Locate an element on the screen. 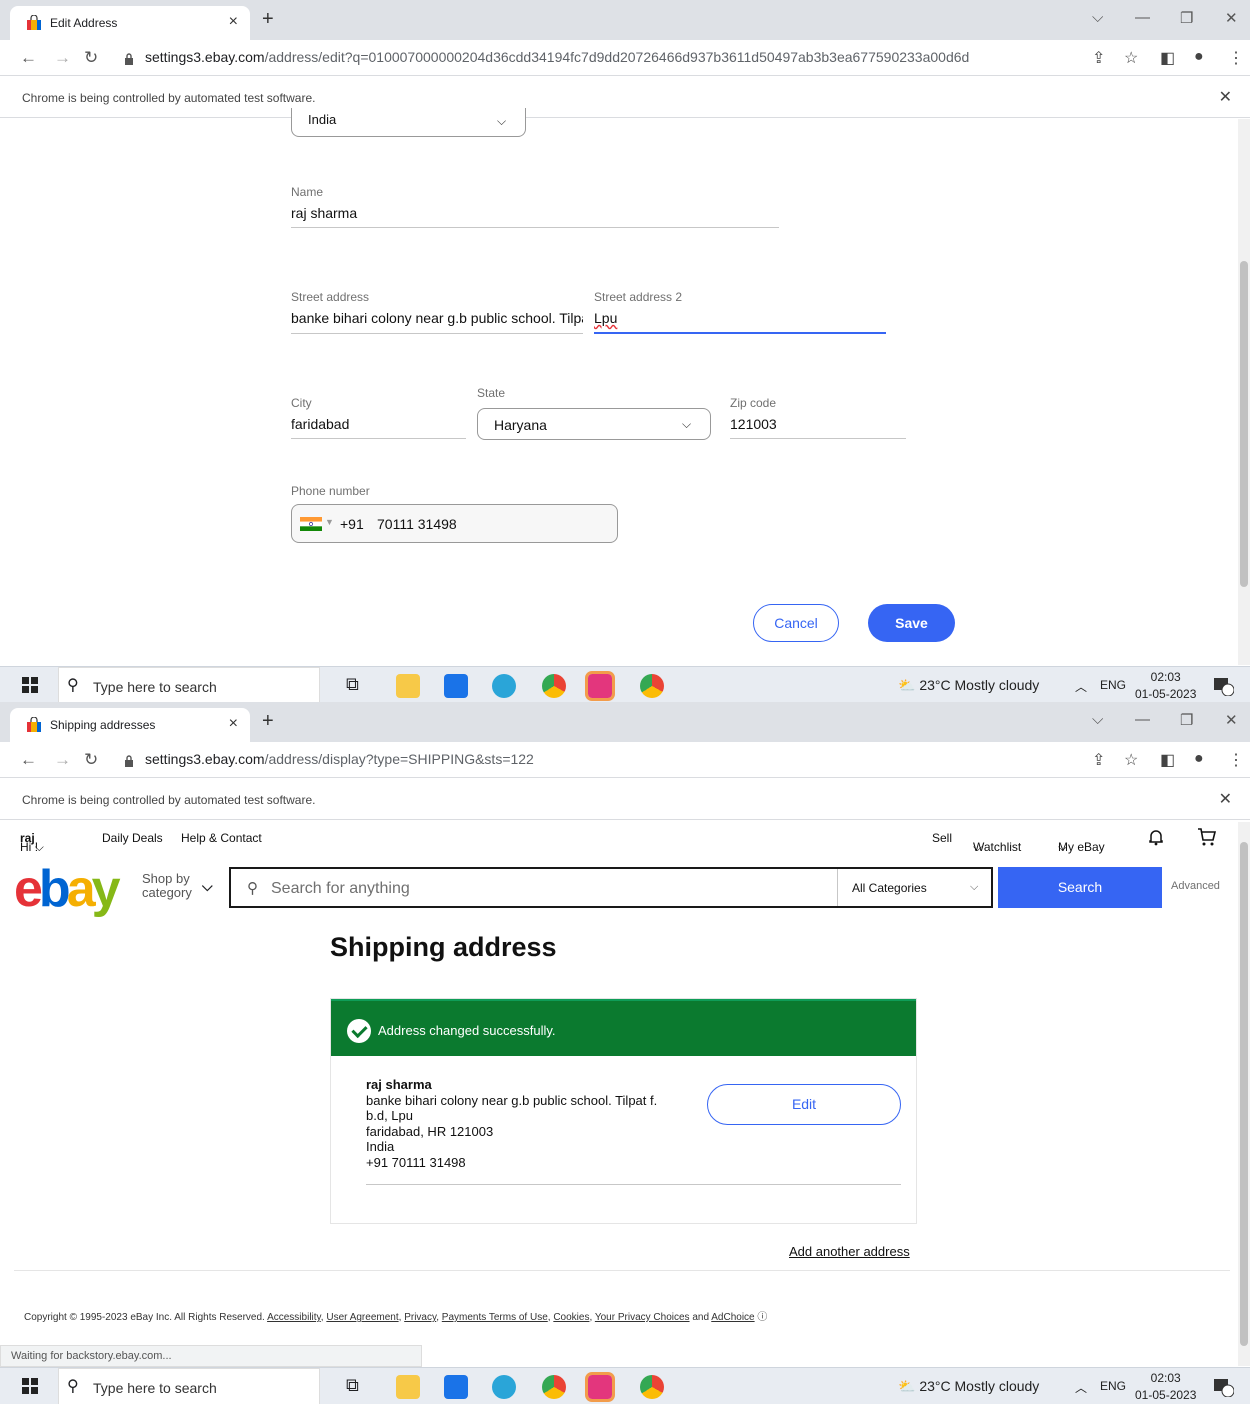 Image resolution: width=1250 pixels, height=1404 pixels. caret-down-icon: ▼ is located at coordinates (329, 522).